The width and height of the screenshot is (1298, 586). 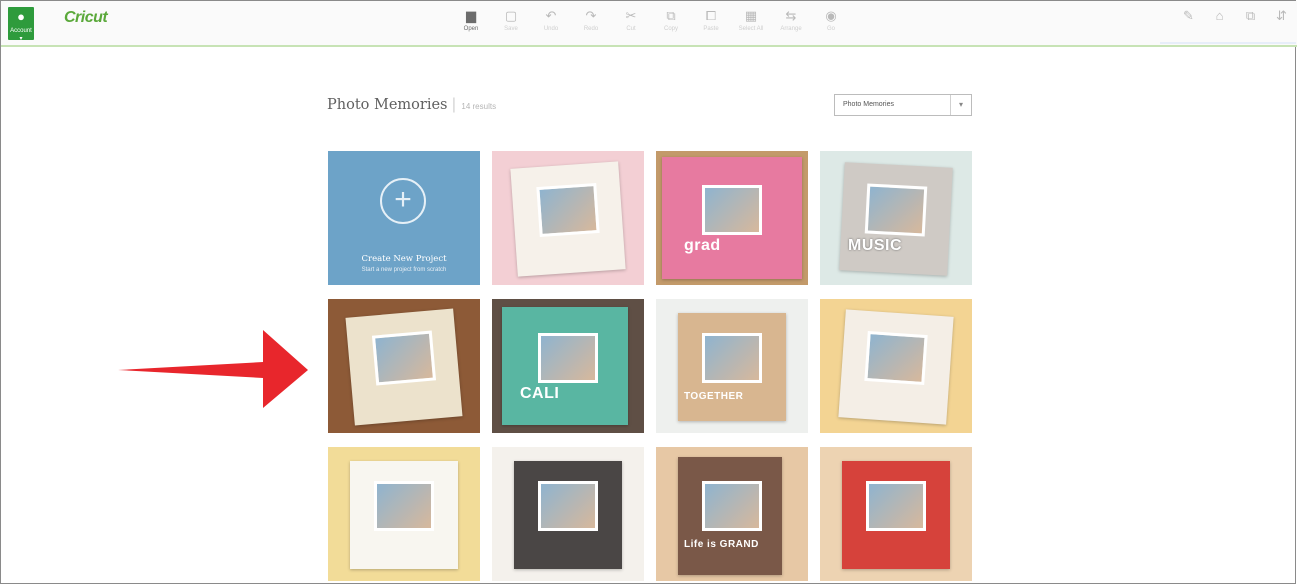 I want to click on toolbar-label: Select All, so click(x=751, y=29).